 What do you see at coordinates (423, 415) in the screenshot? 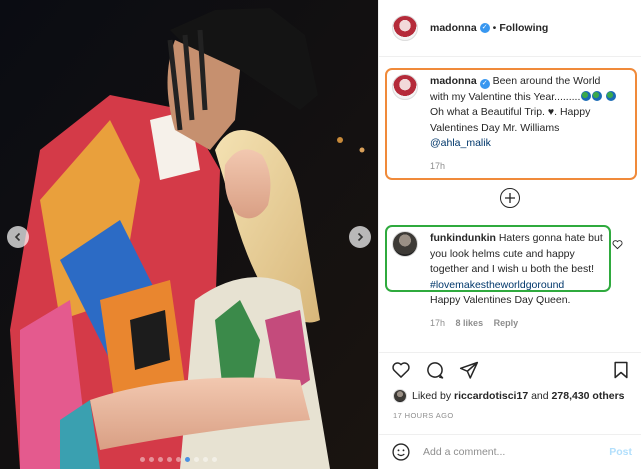
I see `post-timestamp: 17 HOURS AGO` at bounding box center [423, 415].